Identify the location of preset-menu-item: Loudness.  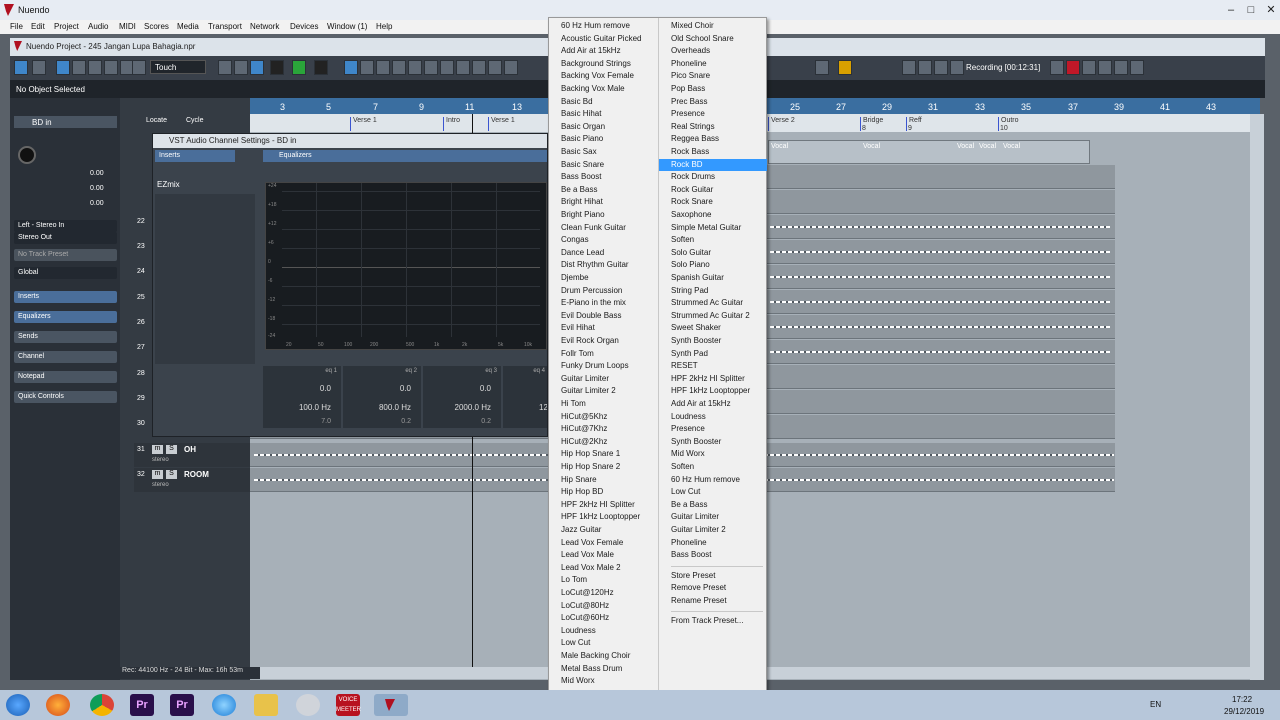
(603, 631).